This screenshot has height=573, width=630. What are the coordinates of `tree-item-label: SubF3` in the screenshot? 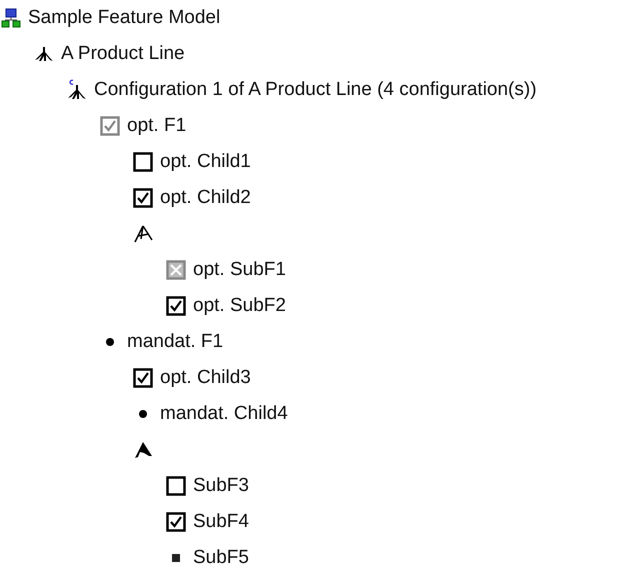 It's located at (221, 486).